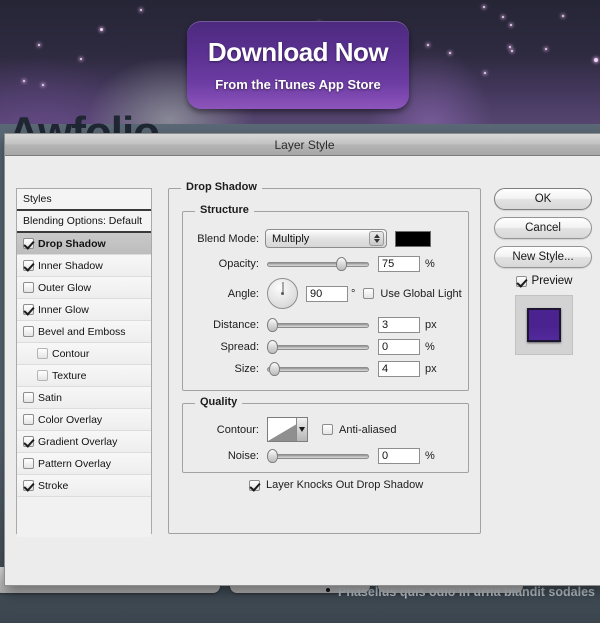  What do you see at coordinates (287, 429) in the screenshot?
I see `contour-preset-picker` at bounding box center [287, 429].